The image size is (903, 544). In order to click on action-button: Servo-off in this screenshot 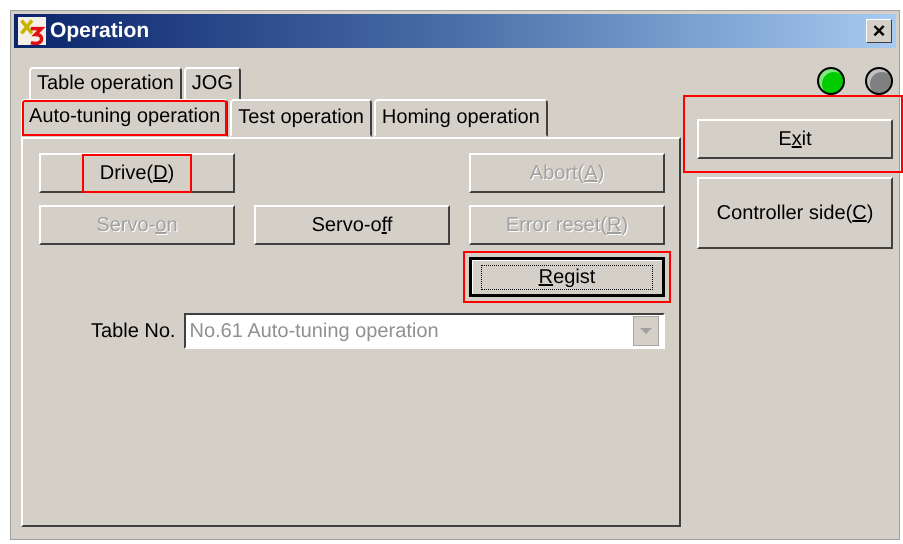, I will do `click(352, 225)`.